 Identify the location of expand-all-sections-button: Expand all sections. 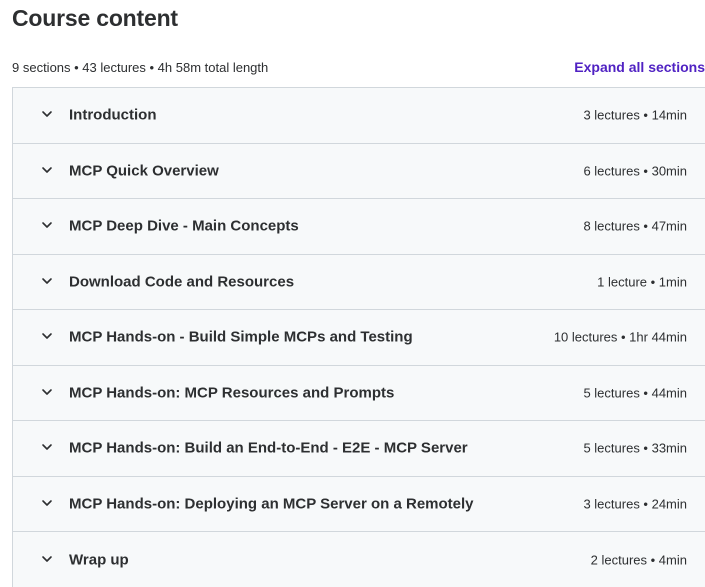
(639, 67).